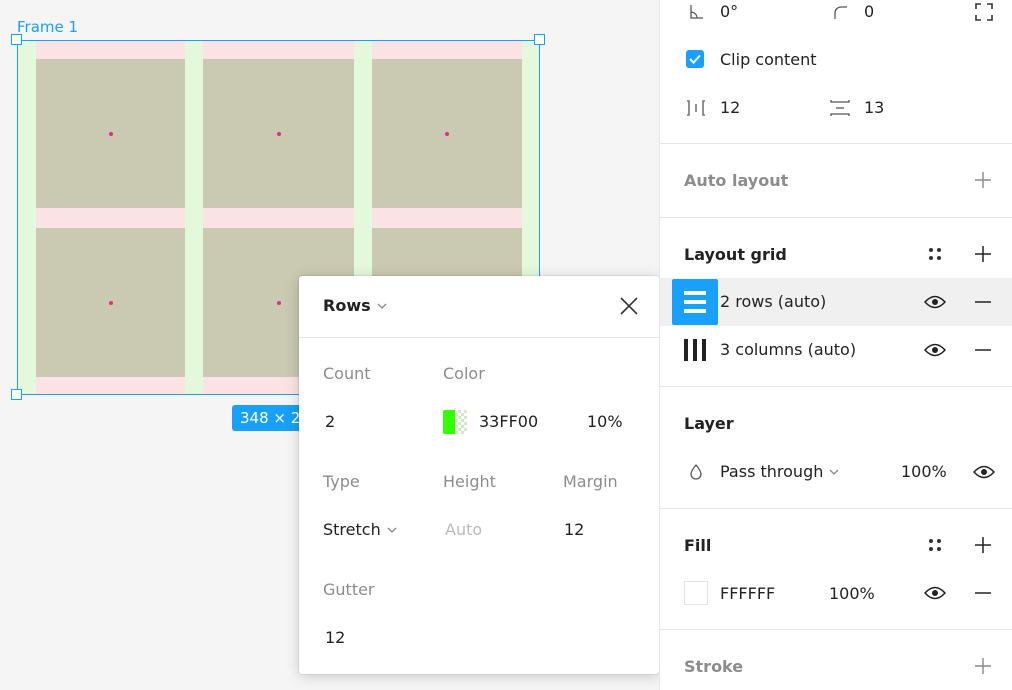 The width and height of the screenshot is (1012, 690). I want to click on swatch-solid, so click(449, 422).